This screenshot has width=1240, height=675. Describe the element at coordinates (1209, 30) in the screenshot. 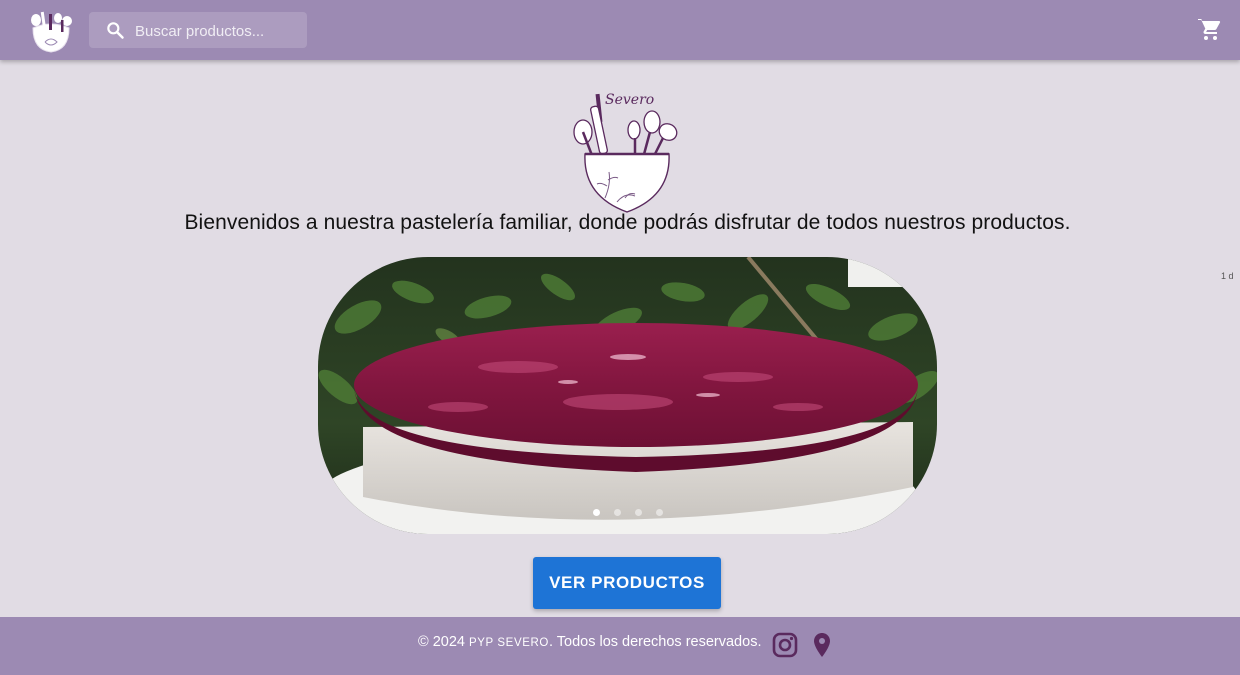

I see `shopping-cart-icon` at that location.